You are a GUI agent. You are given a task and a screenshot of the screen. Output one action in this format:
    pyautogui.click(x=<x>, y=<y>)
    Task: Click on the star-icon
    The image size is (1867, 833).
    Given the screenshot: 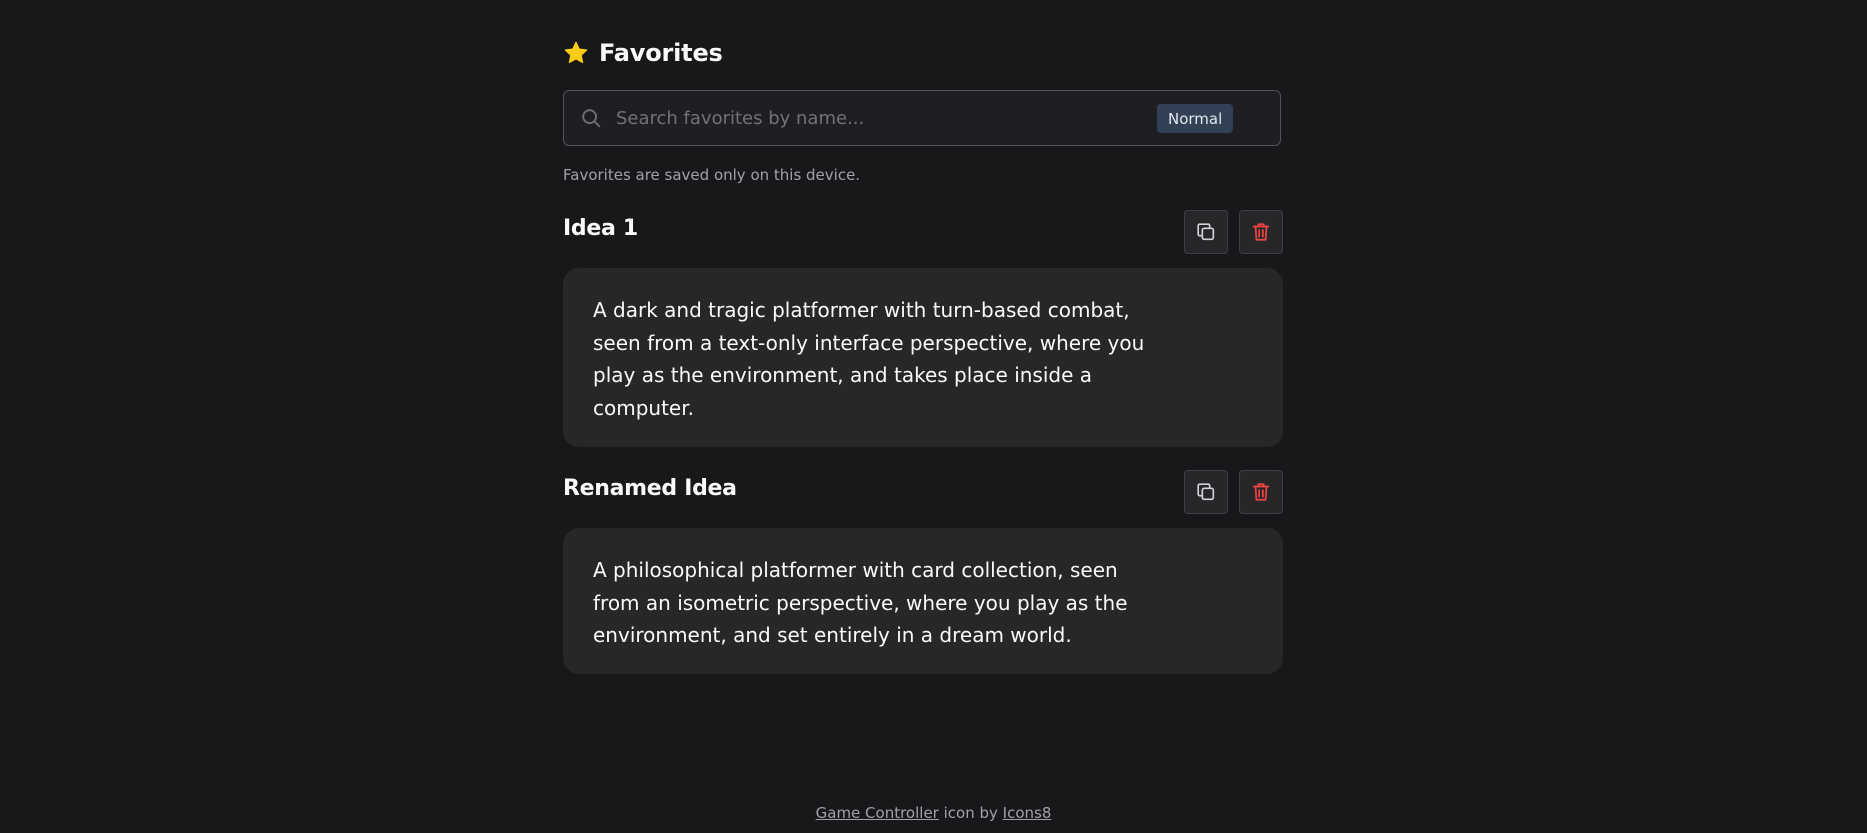 What is the action you would take?
    pyautogui.click(x=576, y=53)
    